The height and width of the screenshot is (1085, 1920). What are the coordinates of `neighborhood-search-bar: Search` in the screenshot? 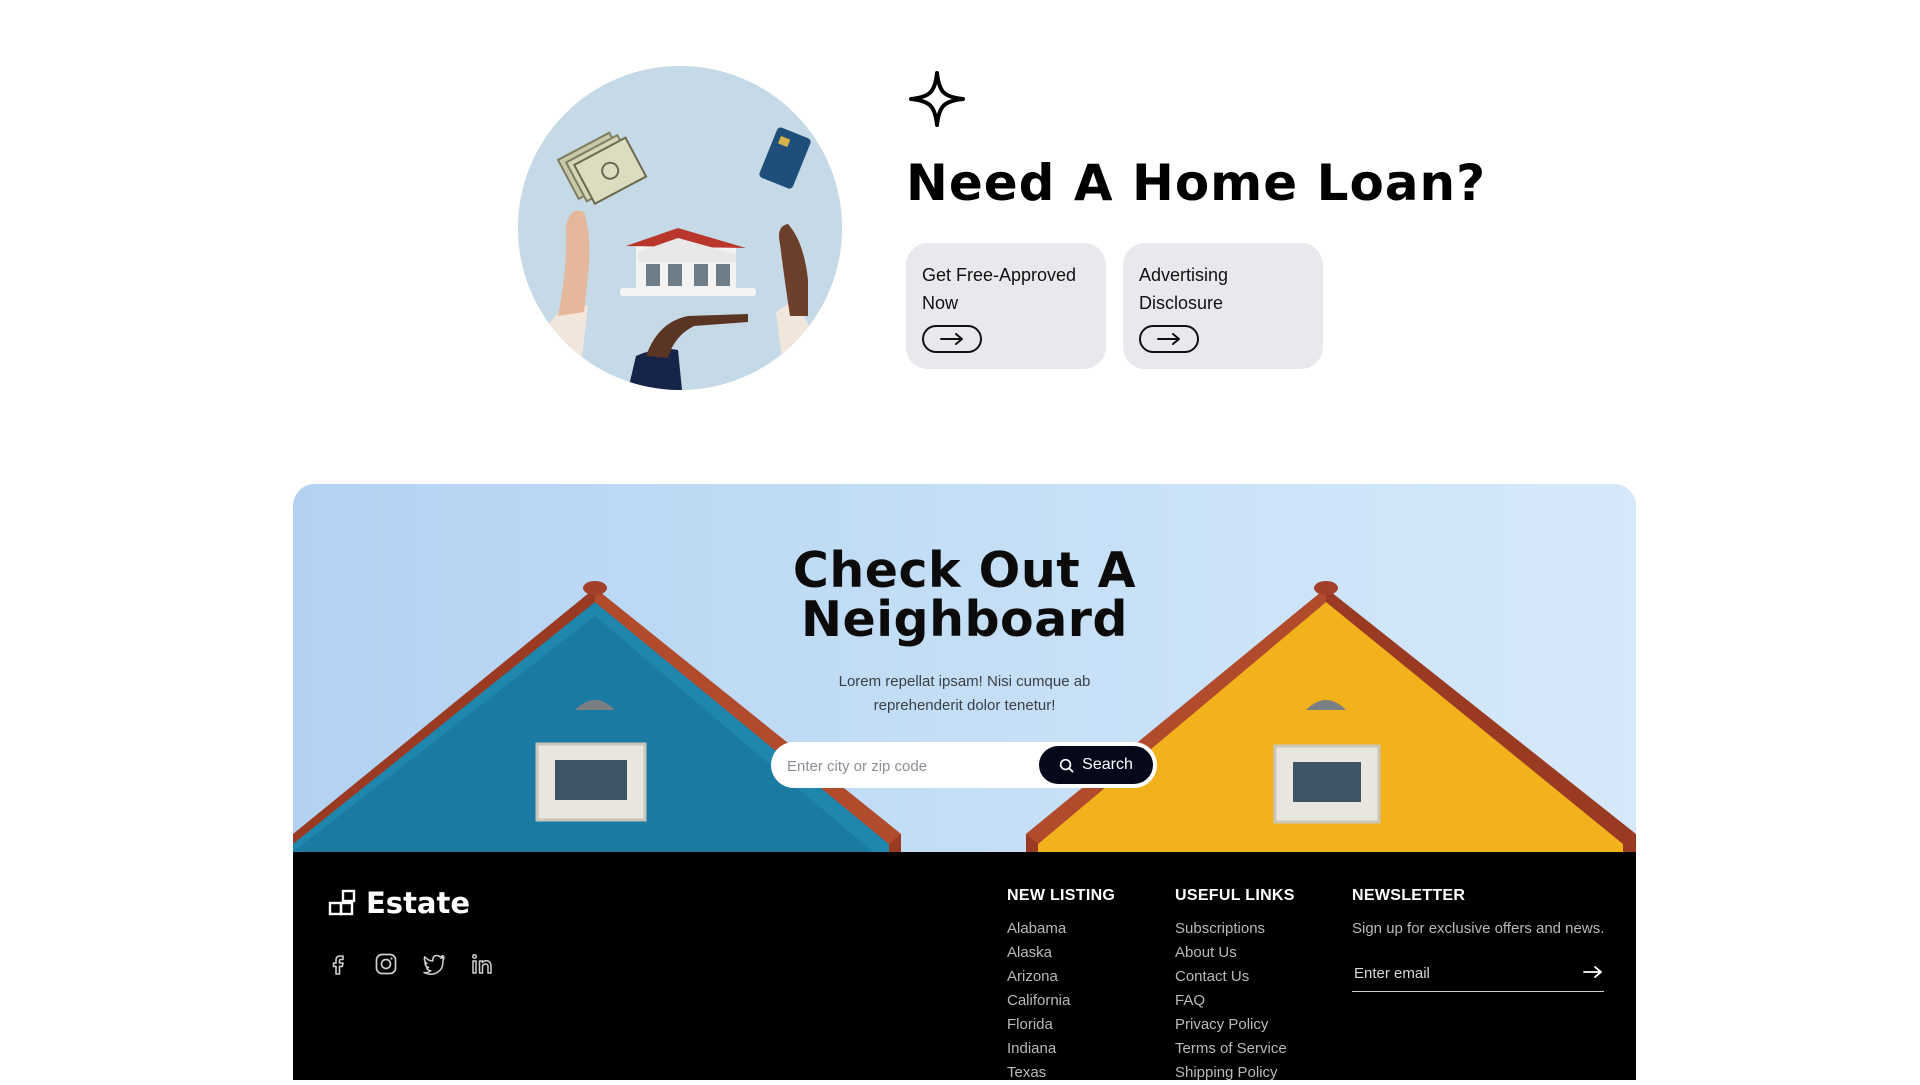 It's located at (964, 766).